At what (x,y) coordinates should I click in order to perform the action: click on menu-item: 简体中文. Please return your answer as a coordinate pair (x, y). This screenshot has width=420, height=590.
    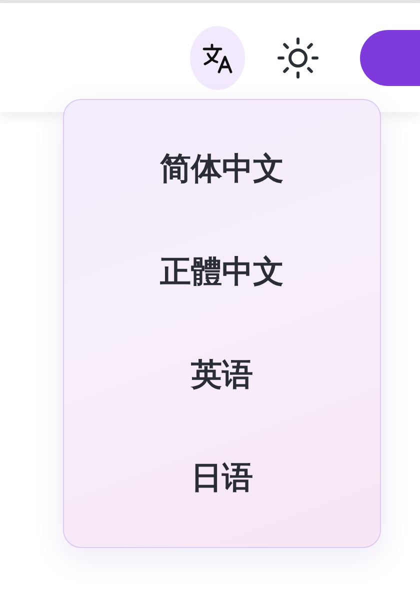
    Looking at the image, I should click on (222, 169).